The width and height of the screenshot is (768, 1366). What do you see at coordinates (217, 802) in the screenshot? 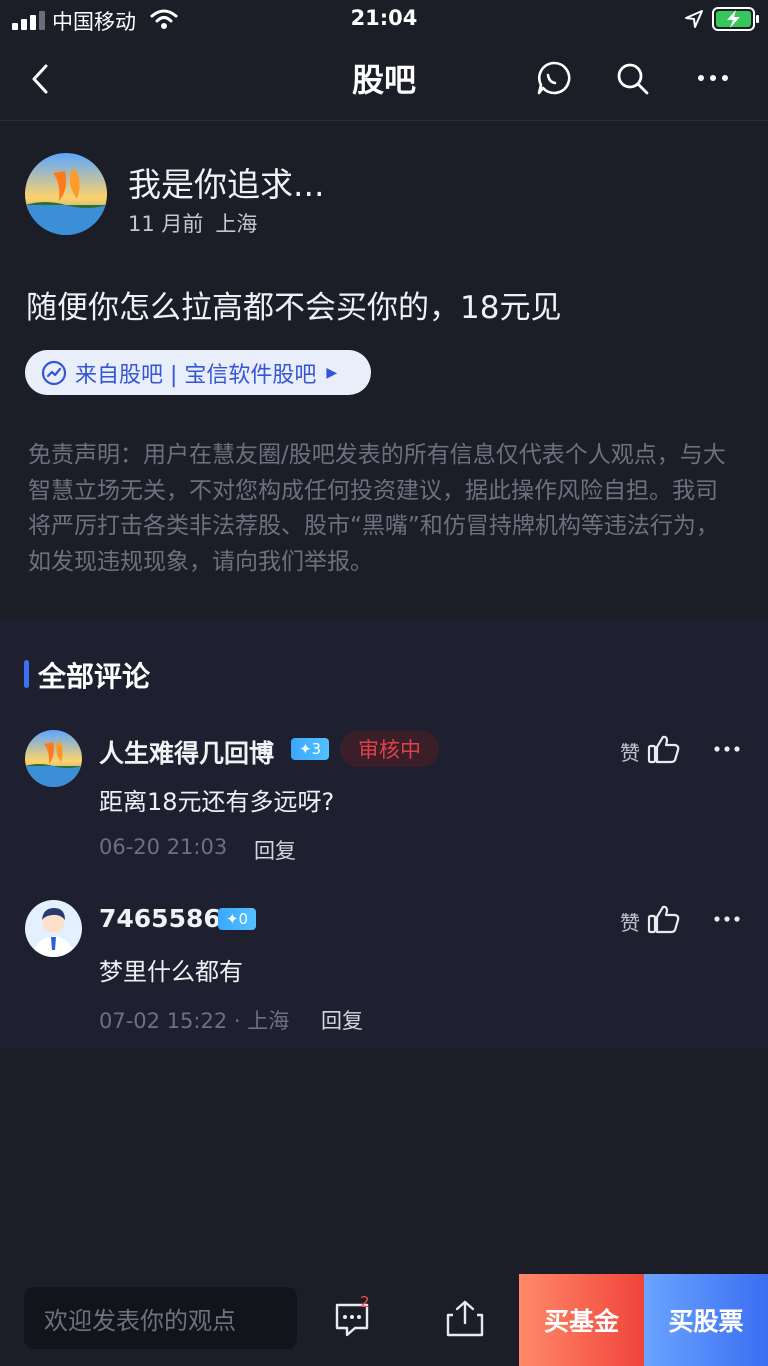
I see `comment-text: 距离18元还有多远呀?` at bounding box center [217, 802].